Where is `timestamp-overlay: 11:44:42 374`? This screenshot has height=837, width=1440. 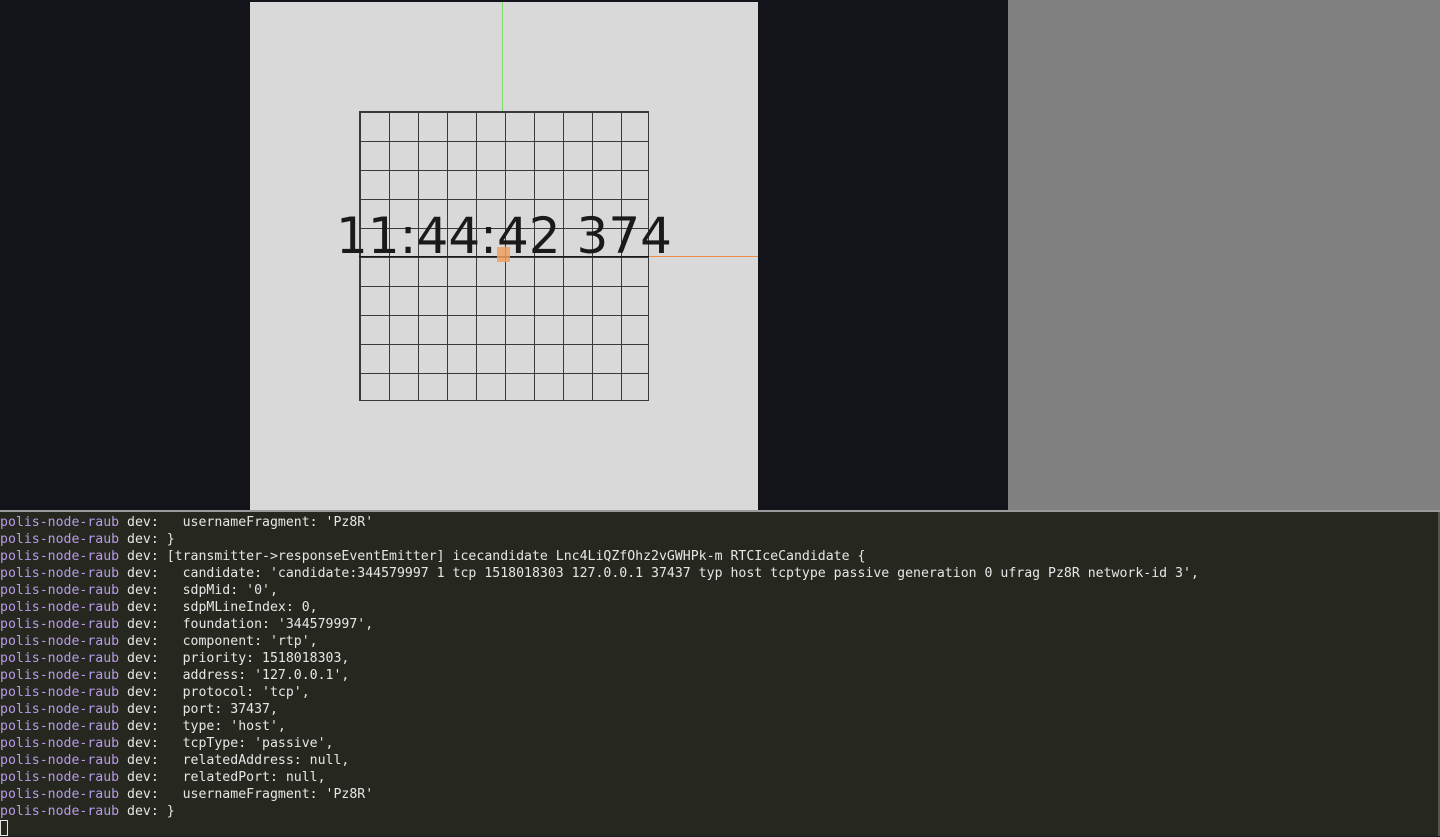
timestamp-overlay: 11:44:42 374 is located at coordinates (504, 236).